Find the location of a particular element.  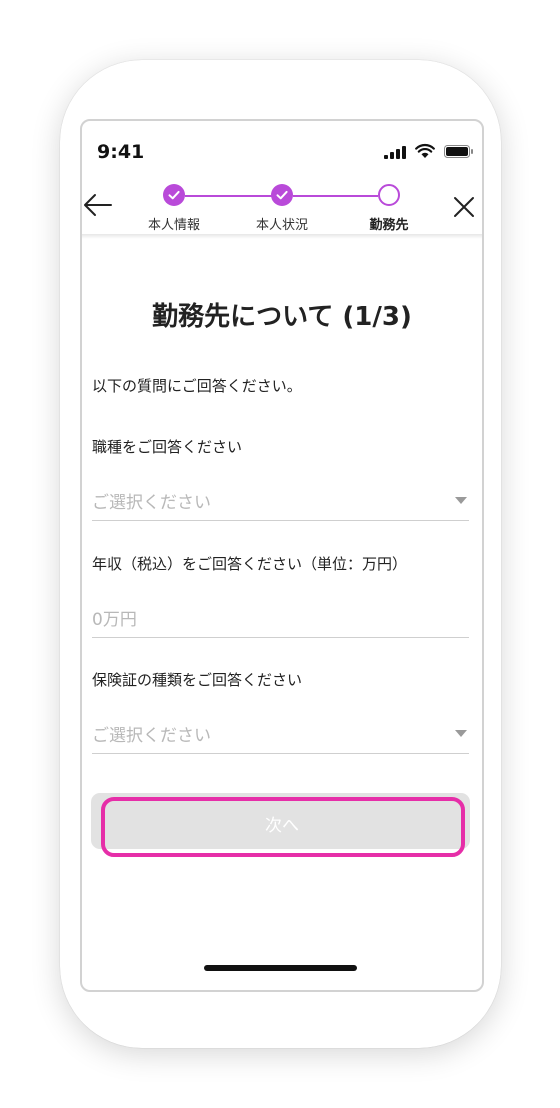

close-icon is located at coordinates (464, 207).